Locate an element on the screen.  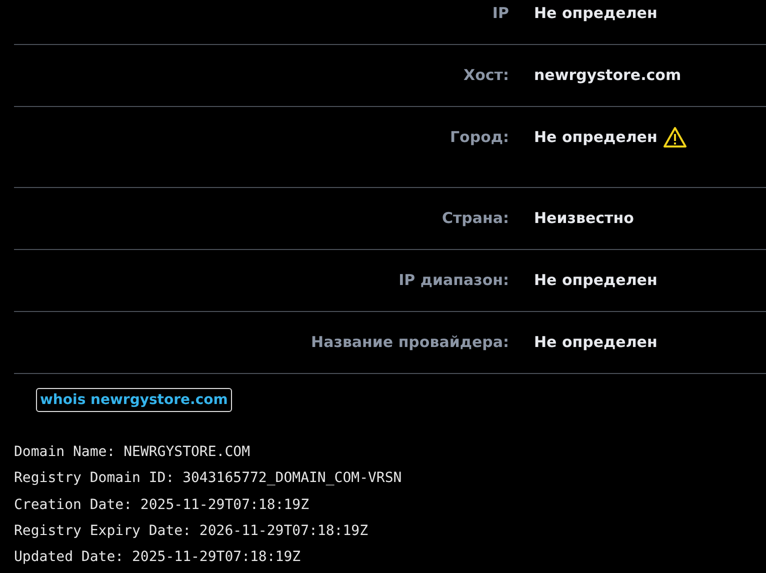
field-value: Неизвестно is located at coordinates (584, 218).